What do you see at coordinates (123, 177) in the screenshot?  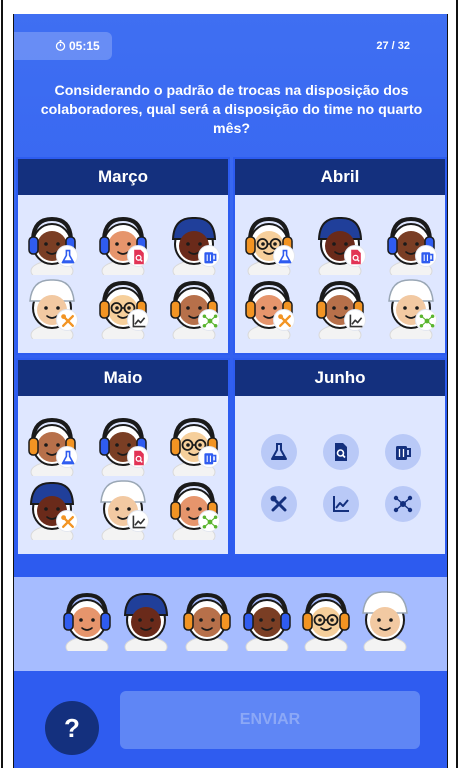 I see `month-title: Março` at bounding box center [123, 177].